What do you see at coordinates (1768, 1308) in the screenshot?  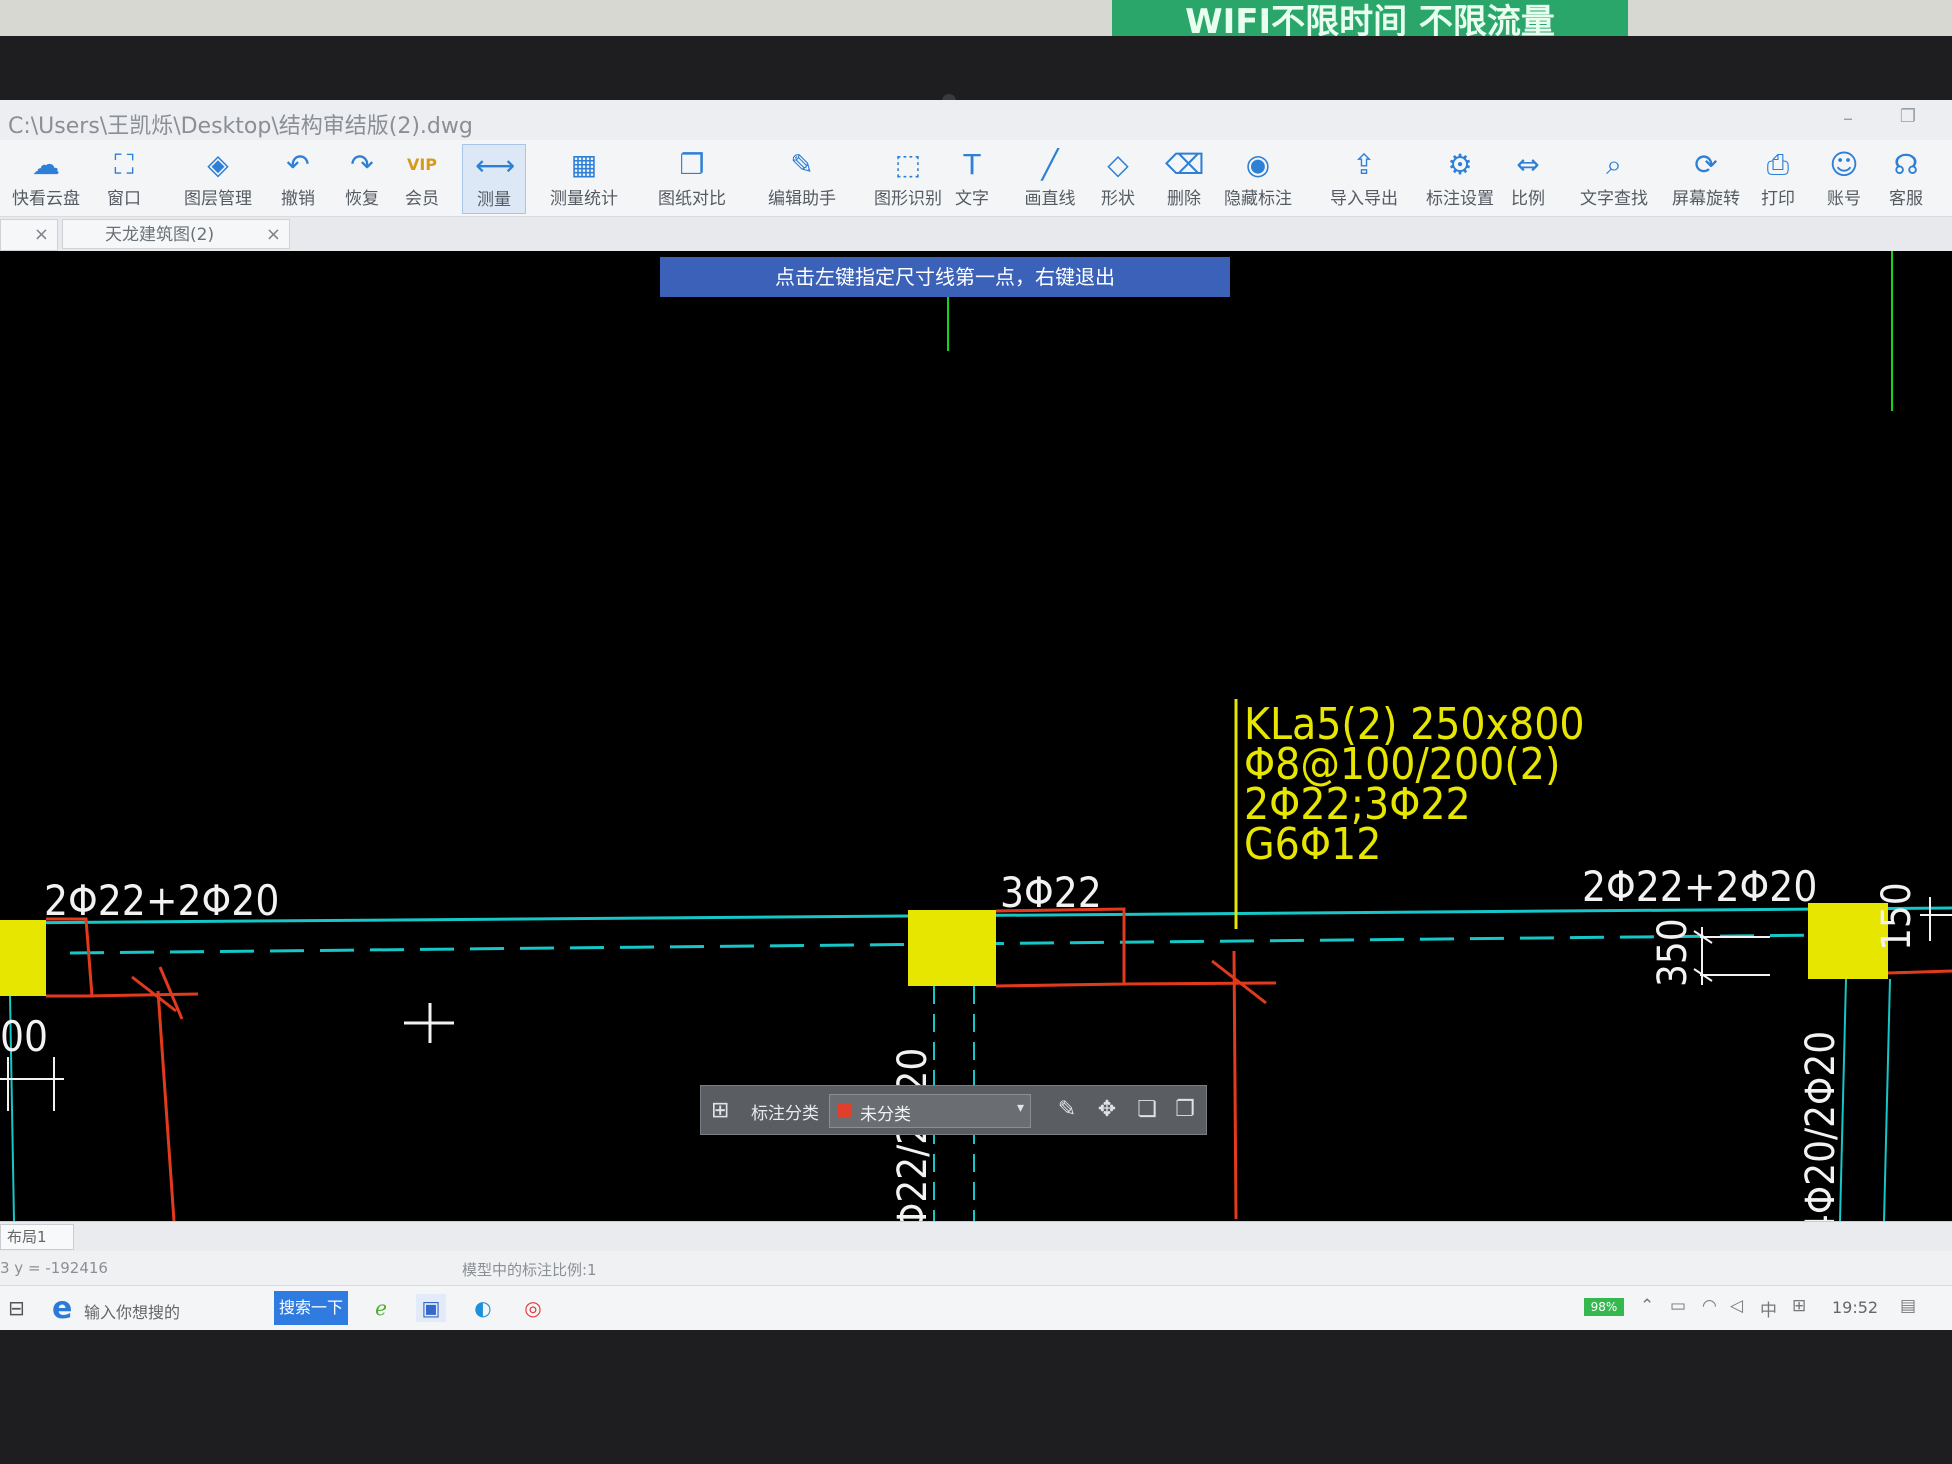 I see `ime-indicator: 中` at bounding box center [1768, 1308].